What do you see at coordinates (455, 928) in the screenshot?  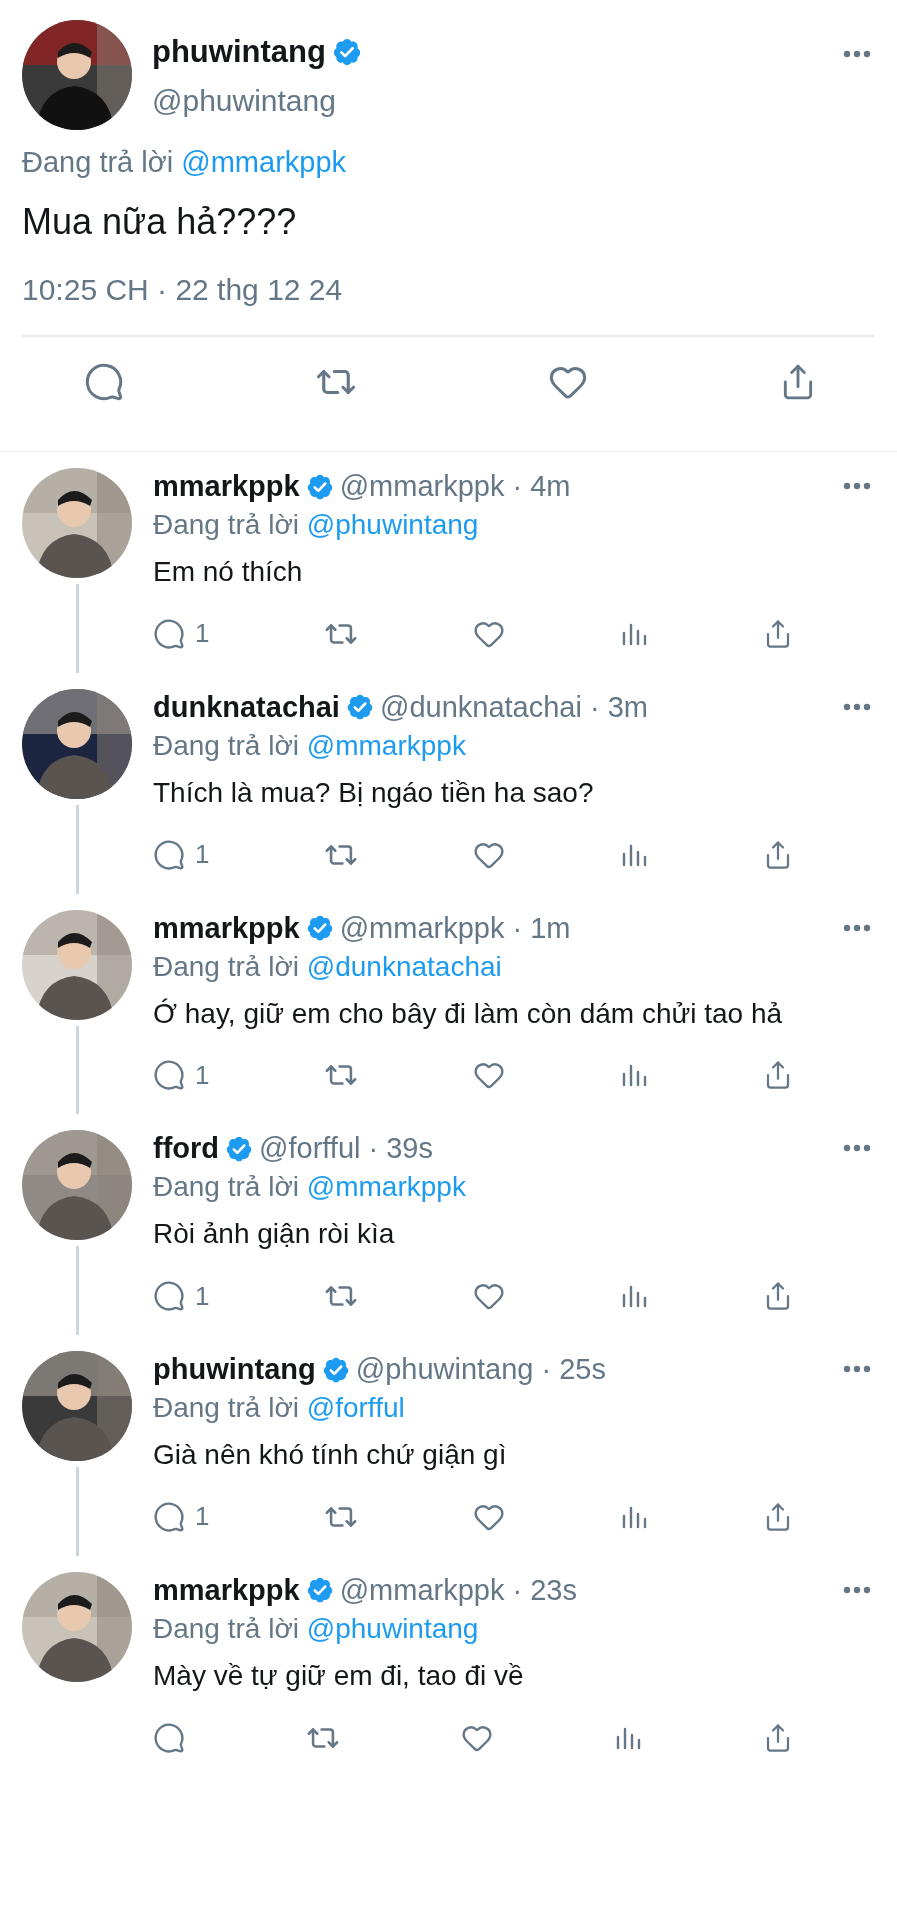 I see `handle-and-time: @mmarkppk · 1m` at bounding box center [455, 928].